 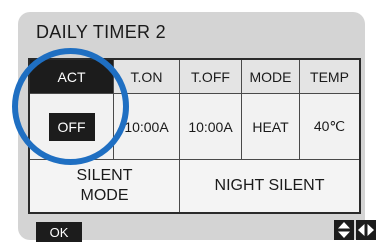 I want to click on up-down-arrows-icon, so click(x=344, y=230).